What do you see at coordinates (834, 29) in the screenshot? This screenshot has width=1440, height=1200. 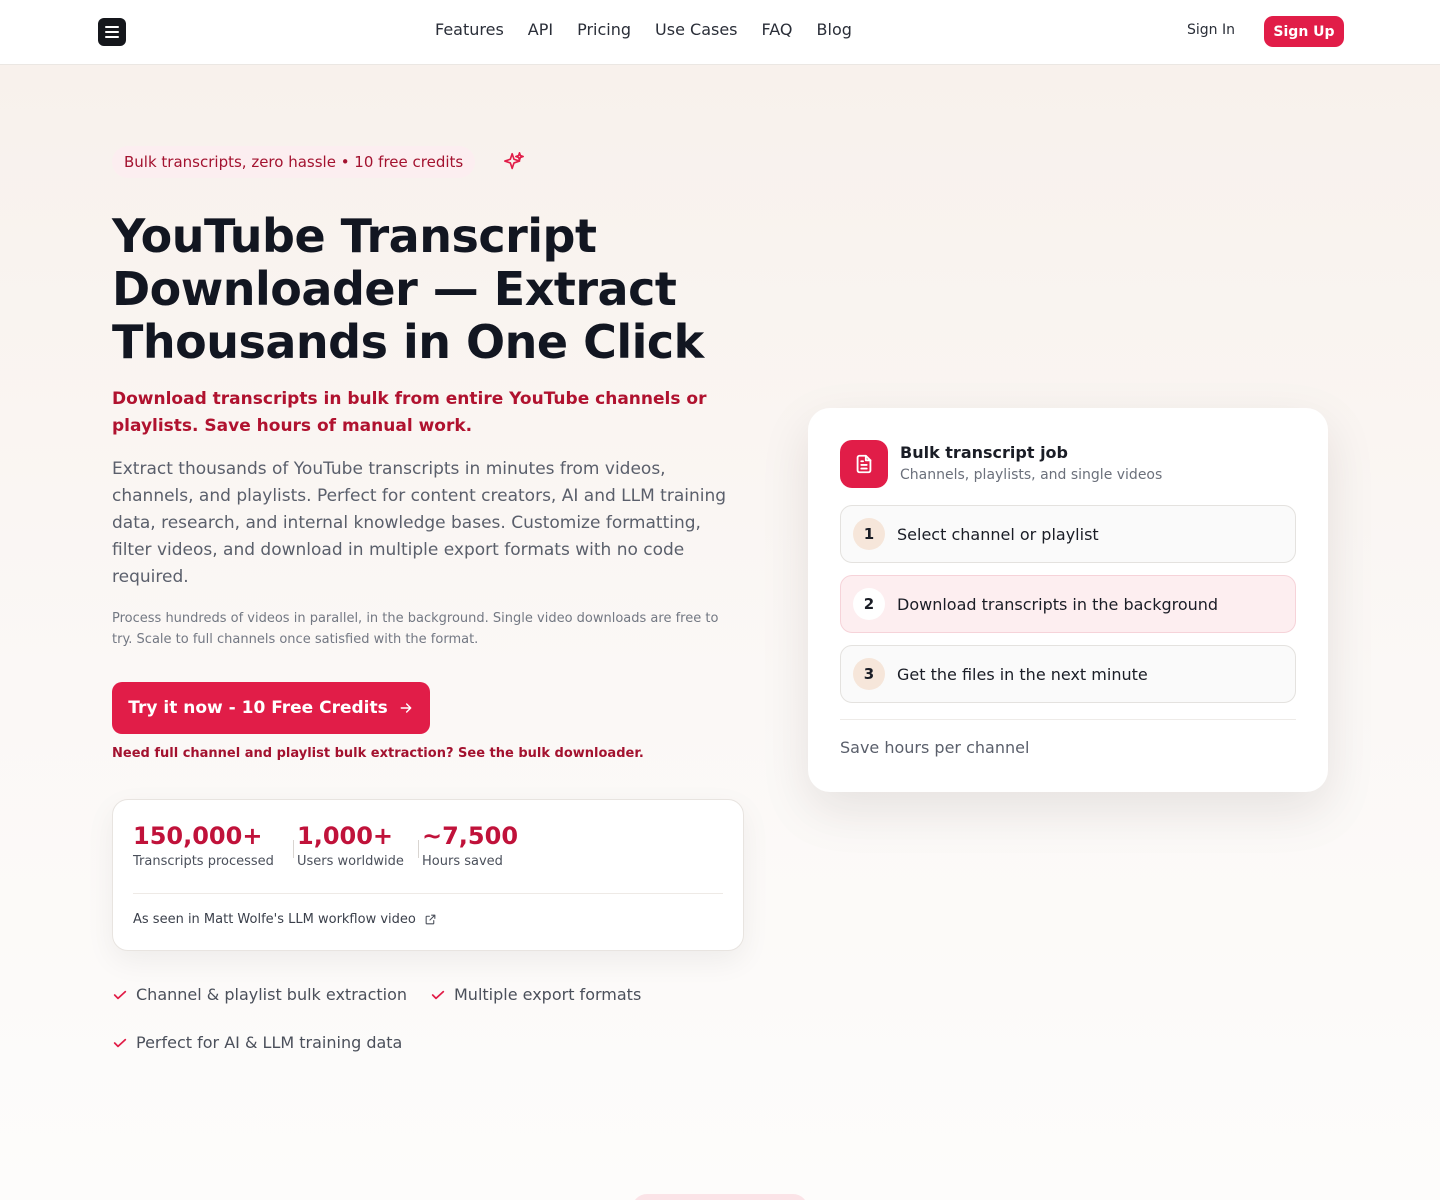 I see `nav-link-blog: Blog` at bounding box center [834, 29].